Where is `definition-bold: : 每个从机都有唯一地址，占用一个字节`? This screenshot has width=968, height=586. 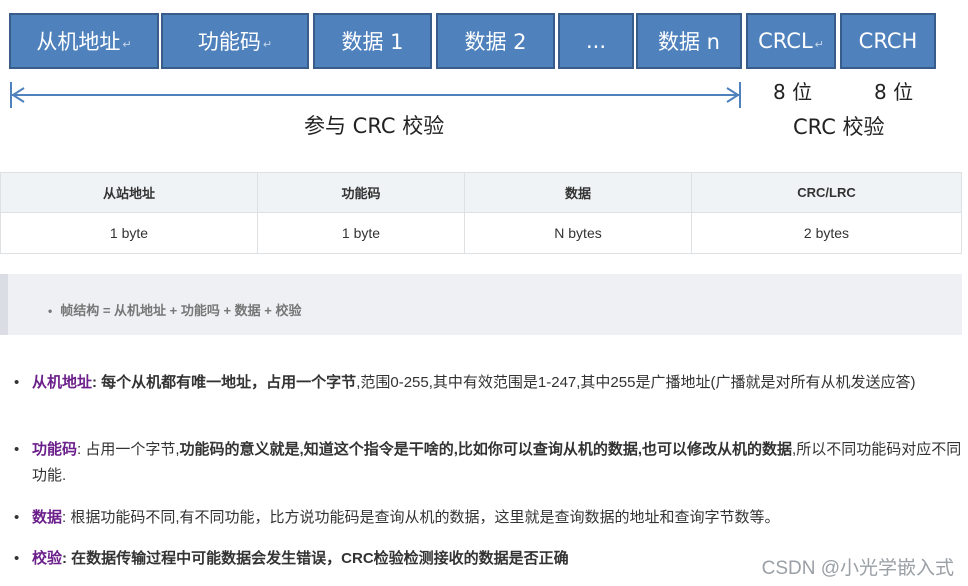 definition-bold: : 每个从机都有唯一地址，占用一个字节 is located at coordinates (224, 382).